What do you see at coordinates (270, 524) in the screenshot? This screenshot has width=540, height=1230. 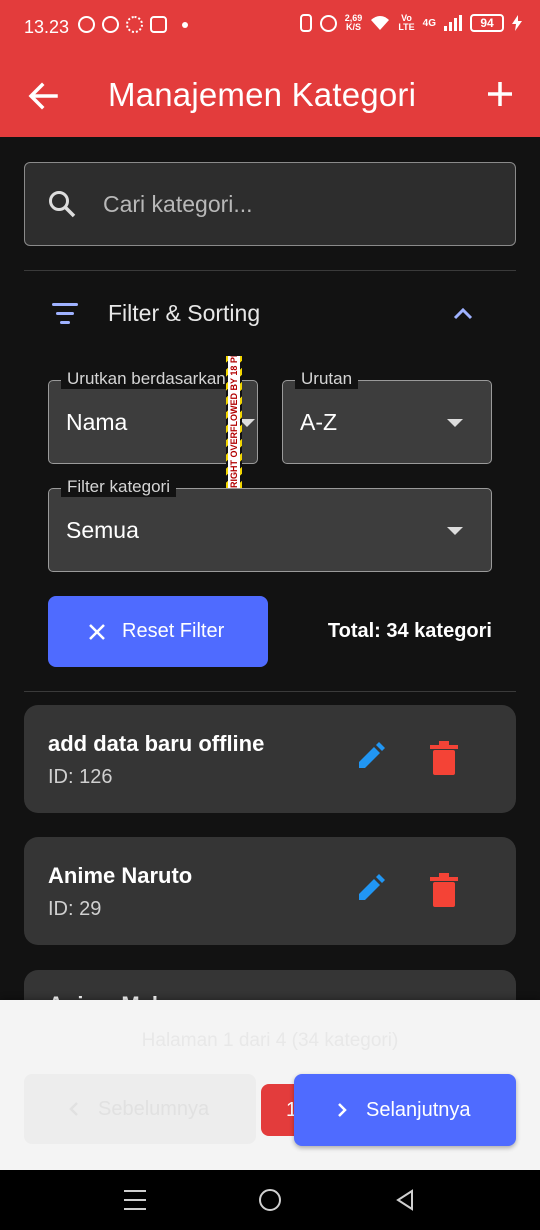 I see `category-filter-dropdown: Filter kategori Semua` at bounding box center [270, 524].